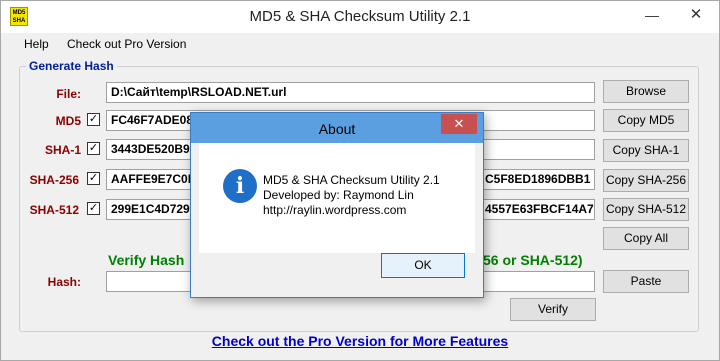 The image size is (720, 361). What do you see at coordinates (540, 179) in the screenshot?
I see `sha256-hash-field-tail: C5F8ED1896DBB1` at bounding box center [540, 179].